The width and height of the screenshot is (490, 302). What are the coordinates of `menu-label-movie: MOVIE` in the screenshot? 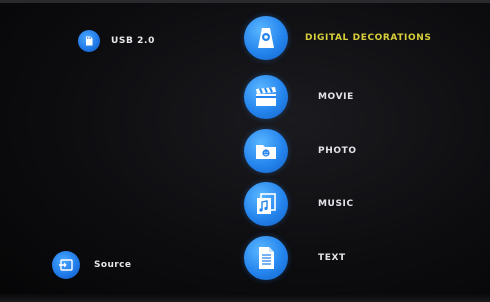 It's located at (336, 97).